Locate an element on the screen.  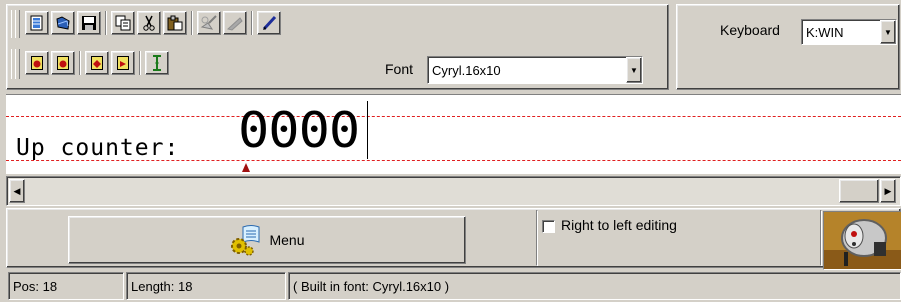
save-disk-icon is located at coordinates (89, 23).